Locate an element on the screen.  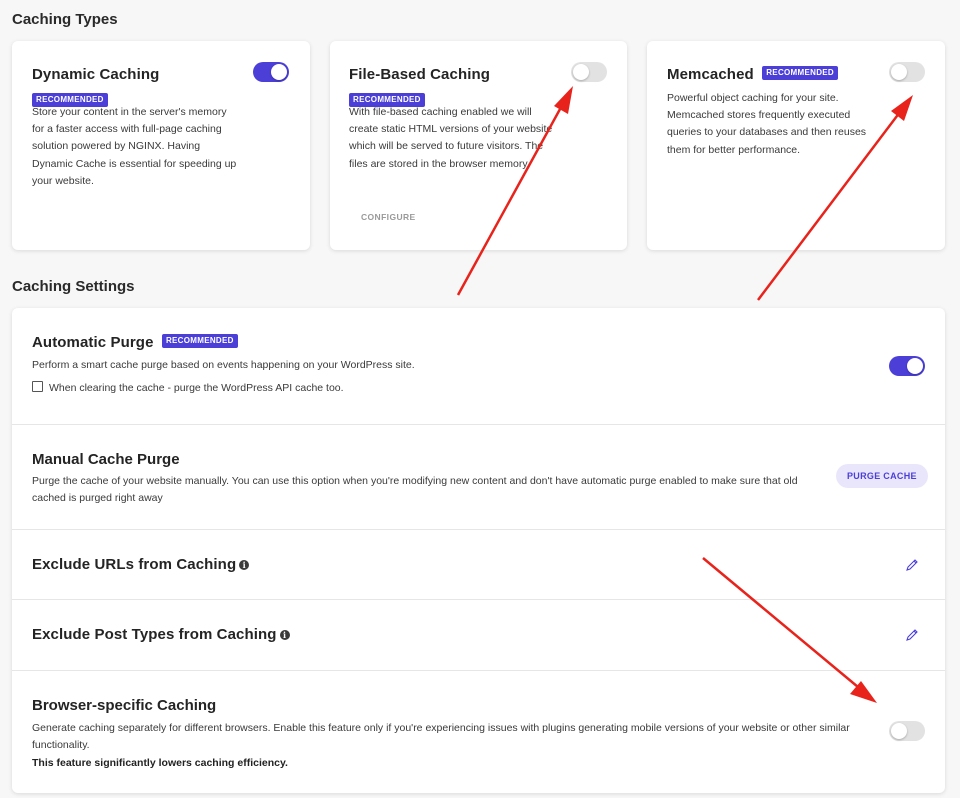
browser-specific-title: Browser-specific Caching is located at coordinates (124, 705).